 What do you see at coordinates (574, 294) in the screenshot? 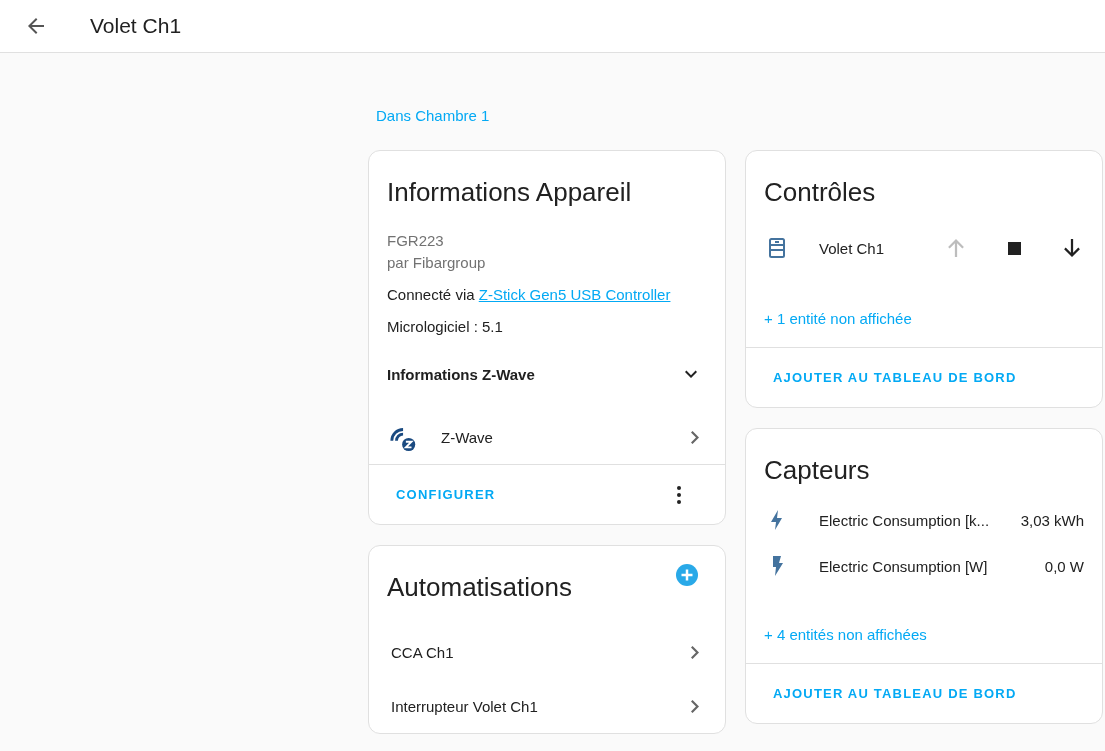
I see `controller-link: Z-Stick Gen5 USB Controller` at bounding box center [574, 294].